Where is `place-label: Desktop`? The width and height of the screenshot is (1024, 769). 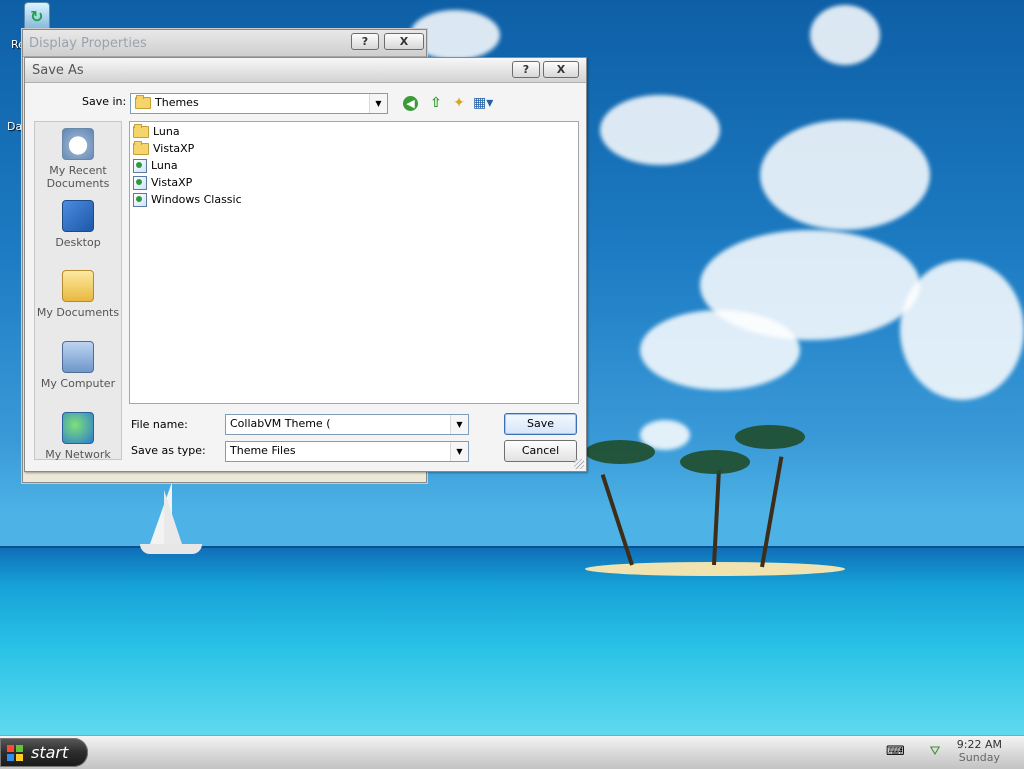
place-label: Desktop is located at coordinates (78, 242).